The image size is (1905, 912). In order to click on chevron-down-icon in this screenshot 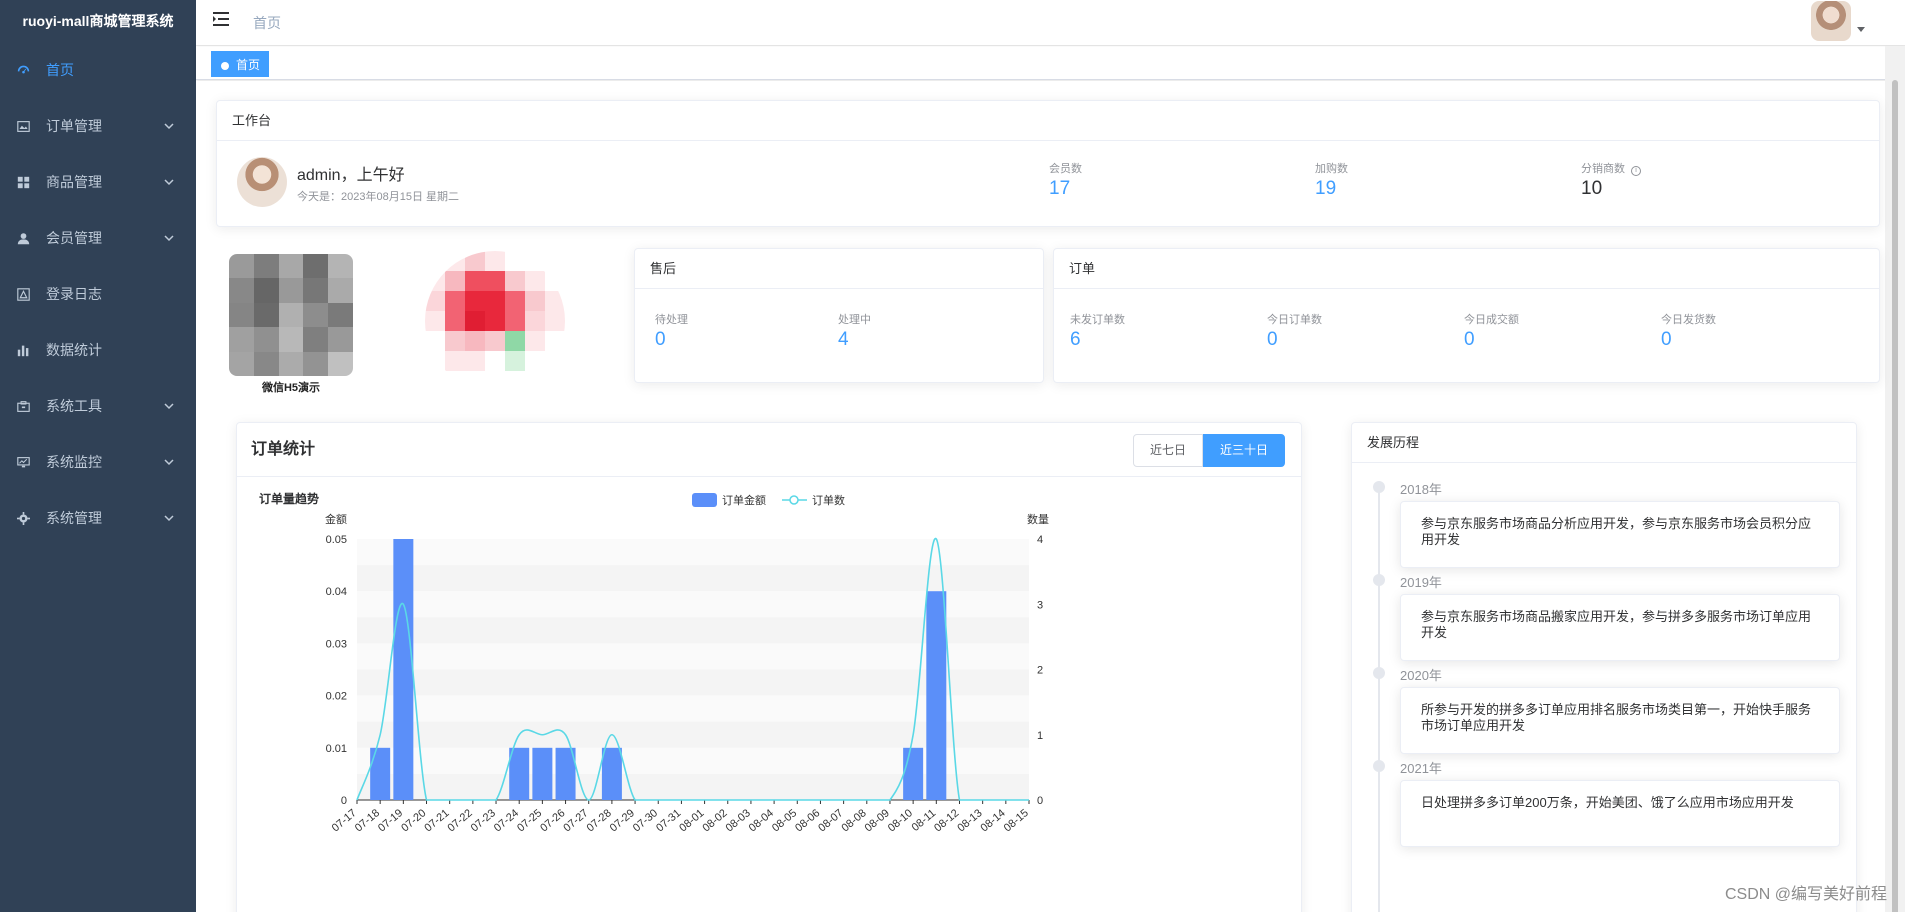, I will do `click(169, 238)`.